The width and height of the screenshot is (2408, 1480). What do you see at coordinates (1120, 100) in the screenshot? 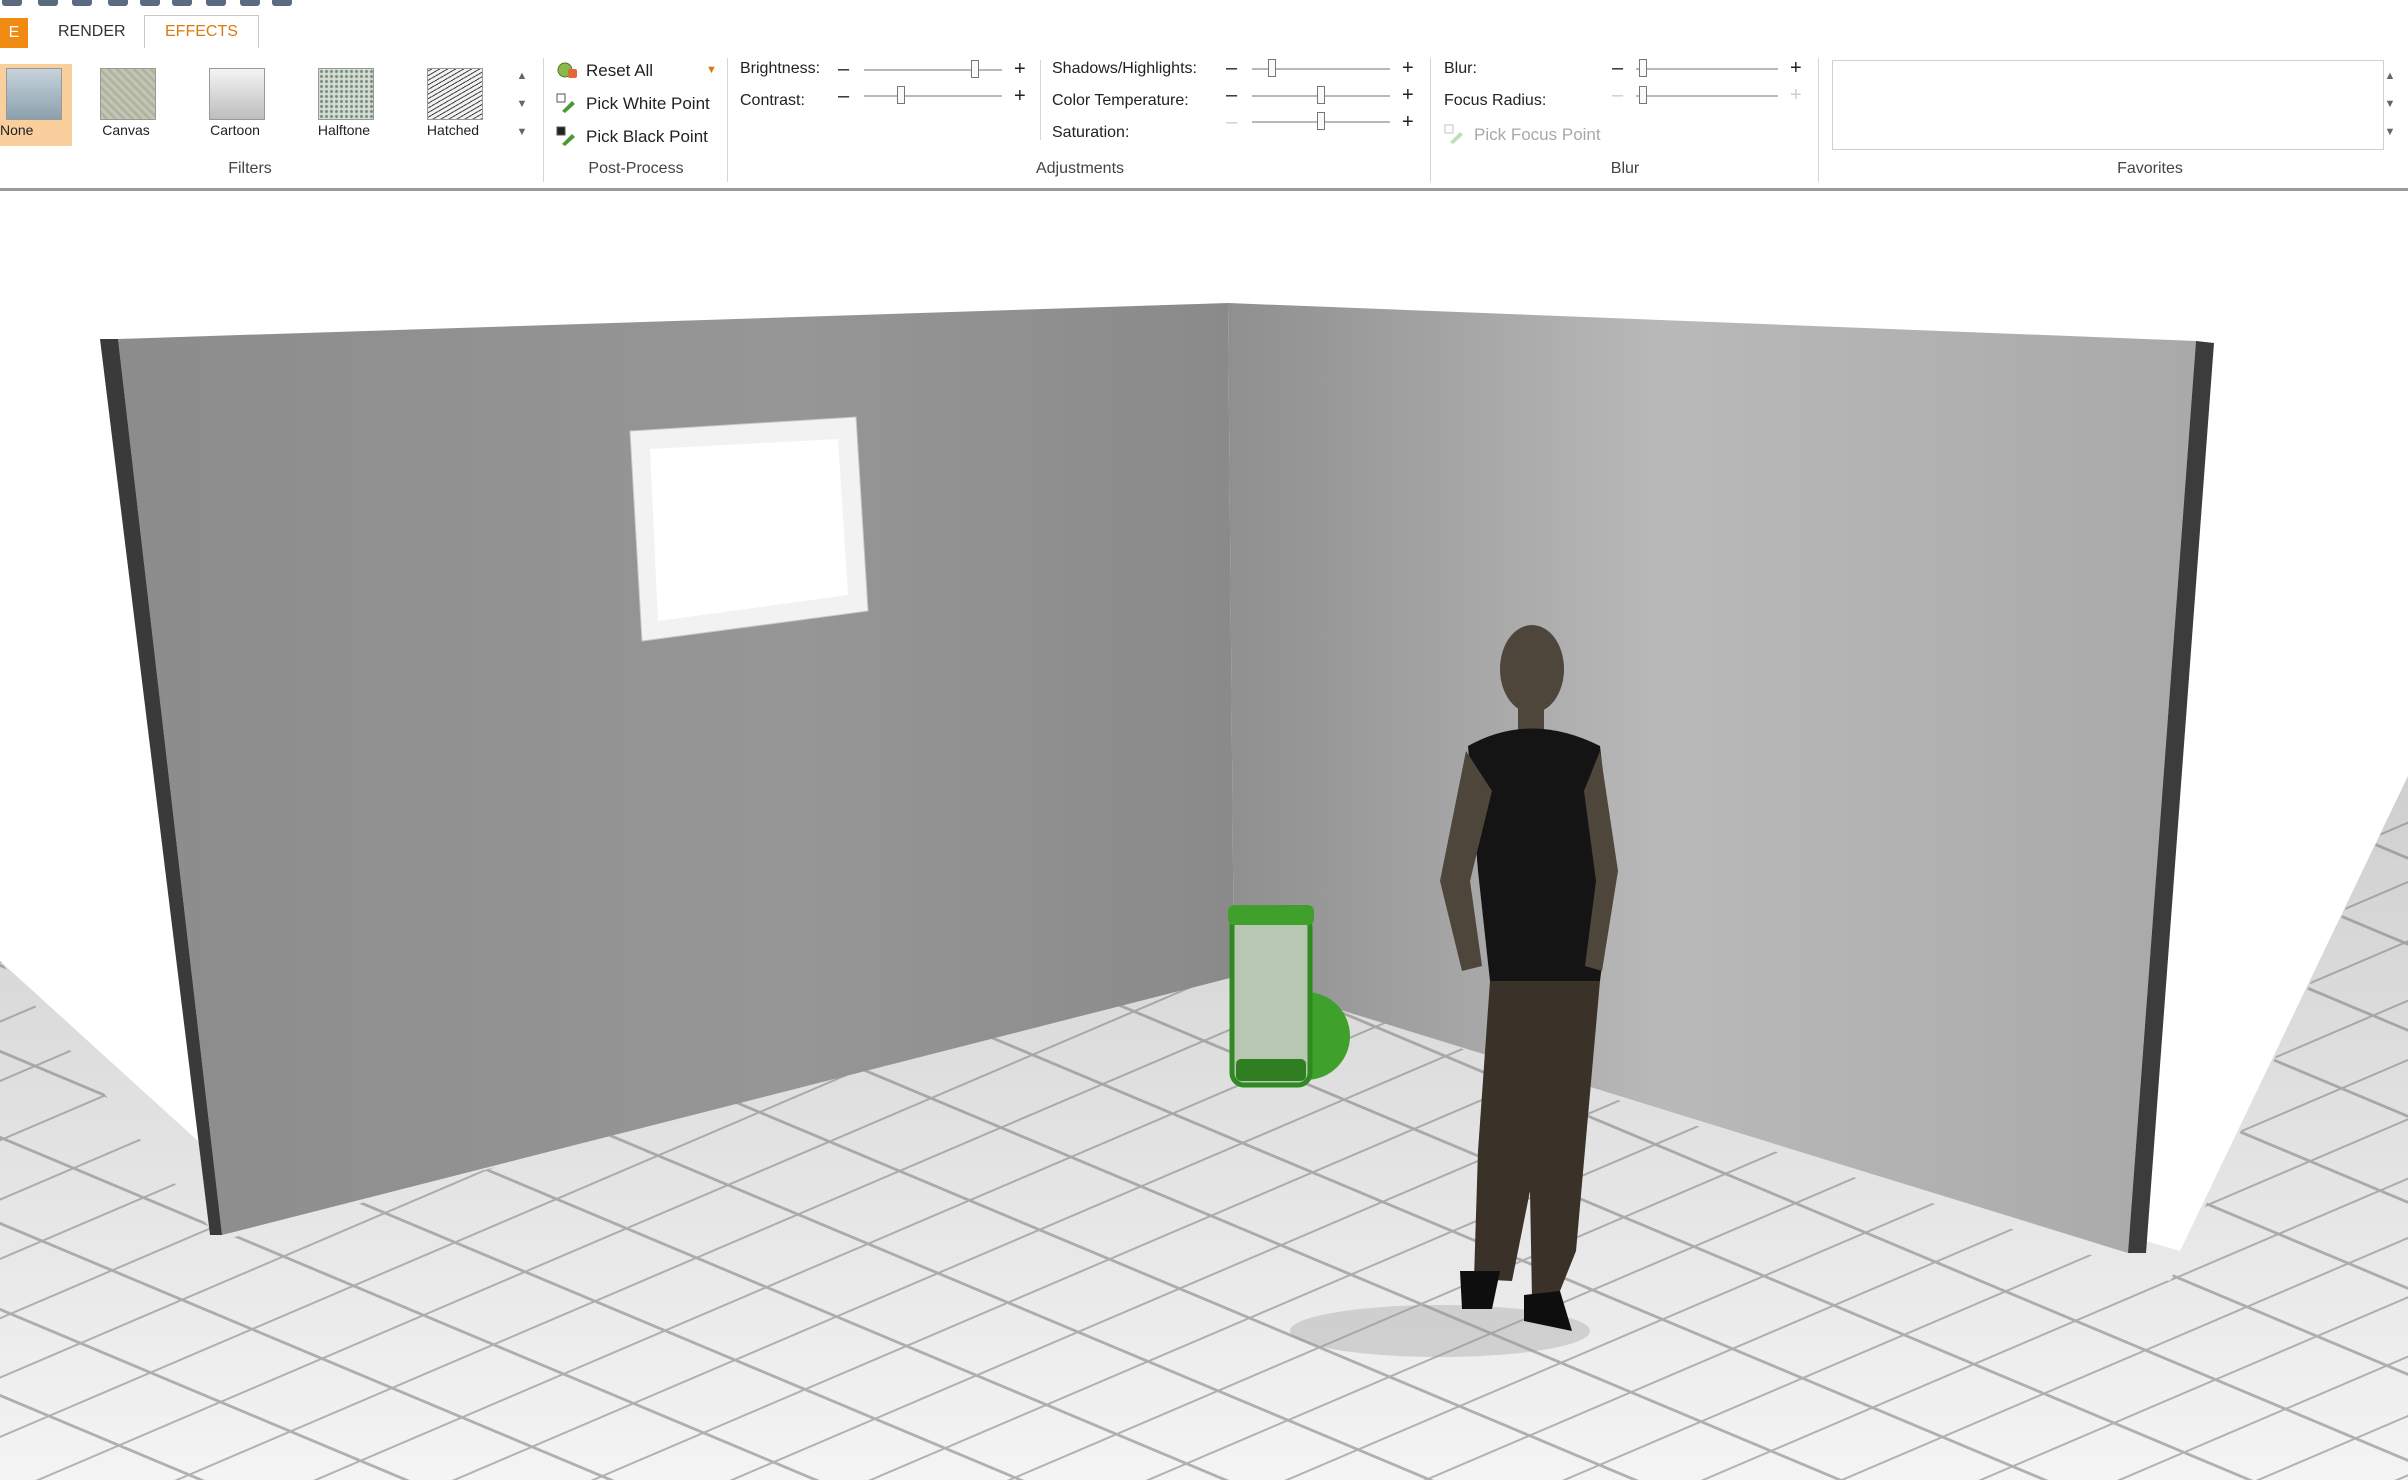
I see `color-temperature-label: Color Temperature:` at bounding box center [1120, 100].